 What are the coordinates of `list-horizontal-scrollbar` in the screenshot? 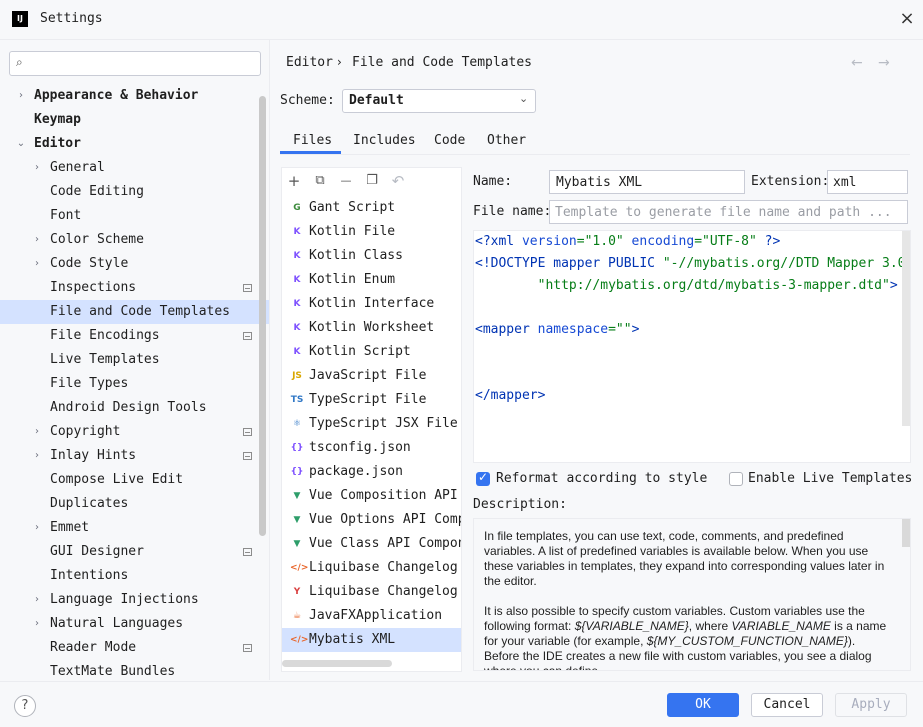 It's located at (337, 663).